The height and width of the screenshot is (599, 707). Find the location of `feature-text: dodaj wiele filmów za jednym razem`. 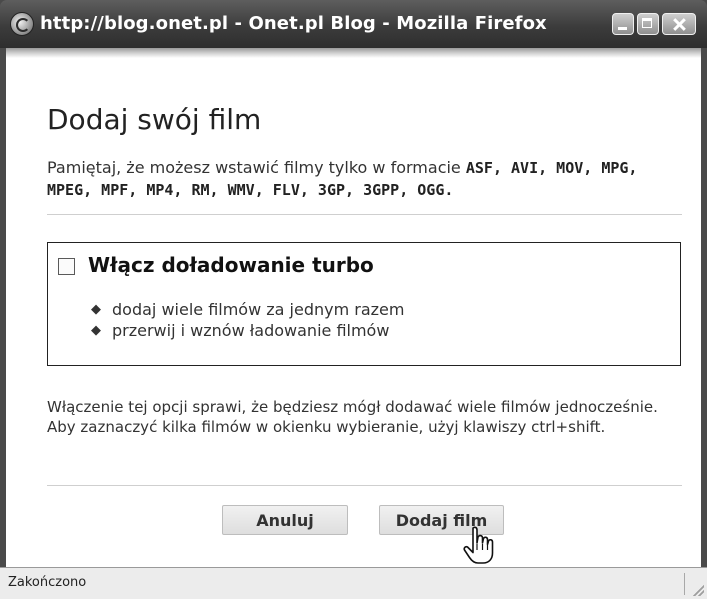

feature-text: dodaj wiele filmów za jednym razem is located at coordinates (258, 309).